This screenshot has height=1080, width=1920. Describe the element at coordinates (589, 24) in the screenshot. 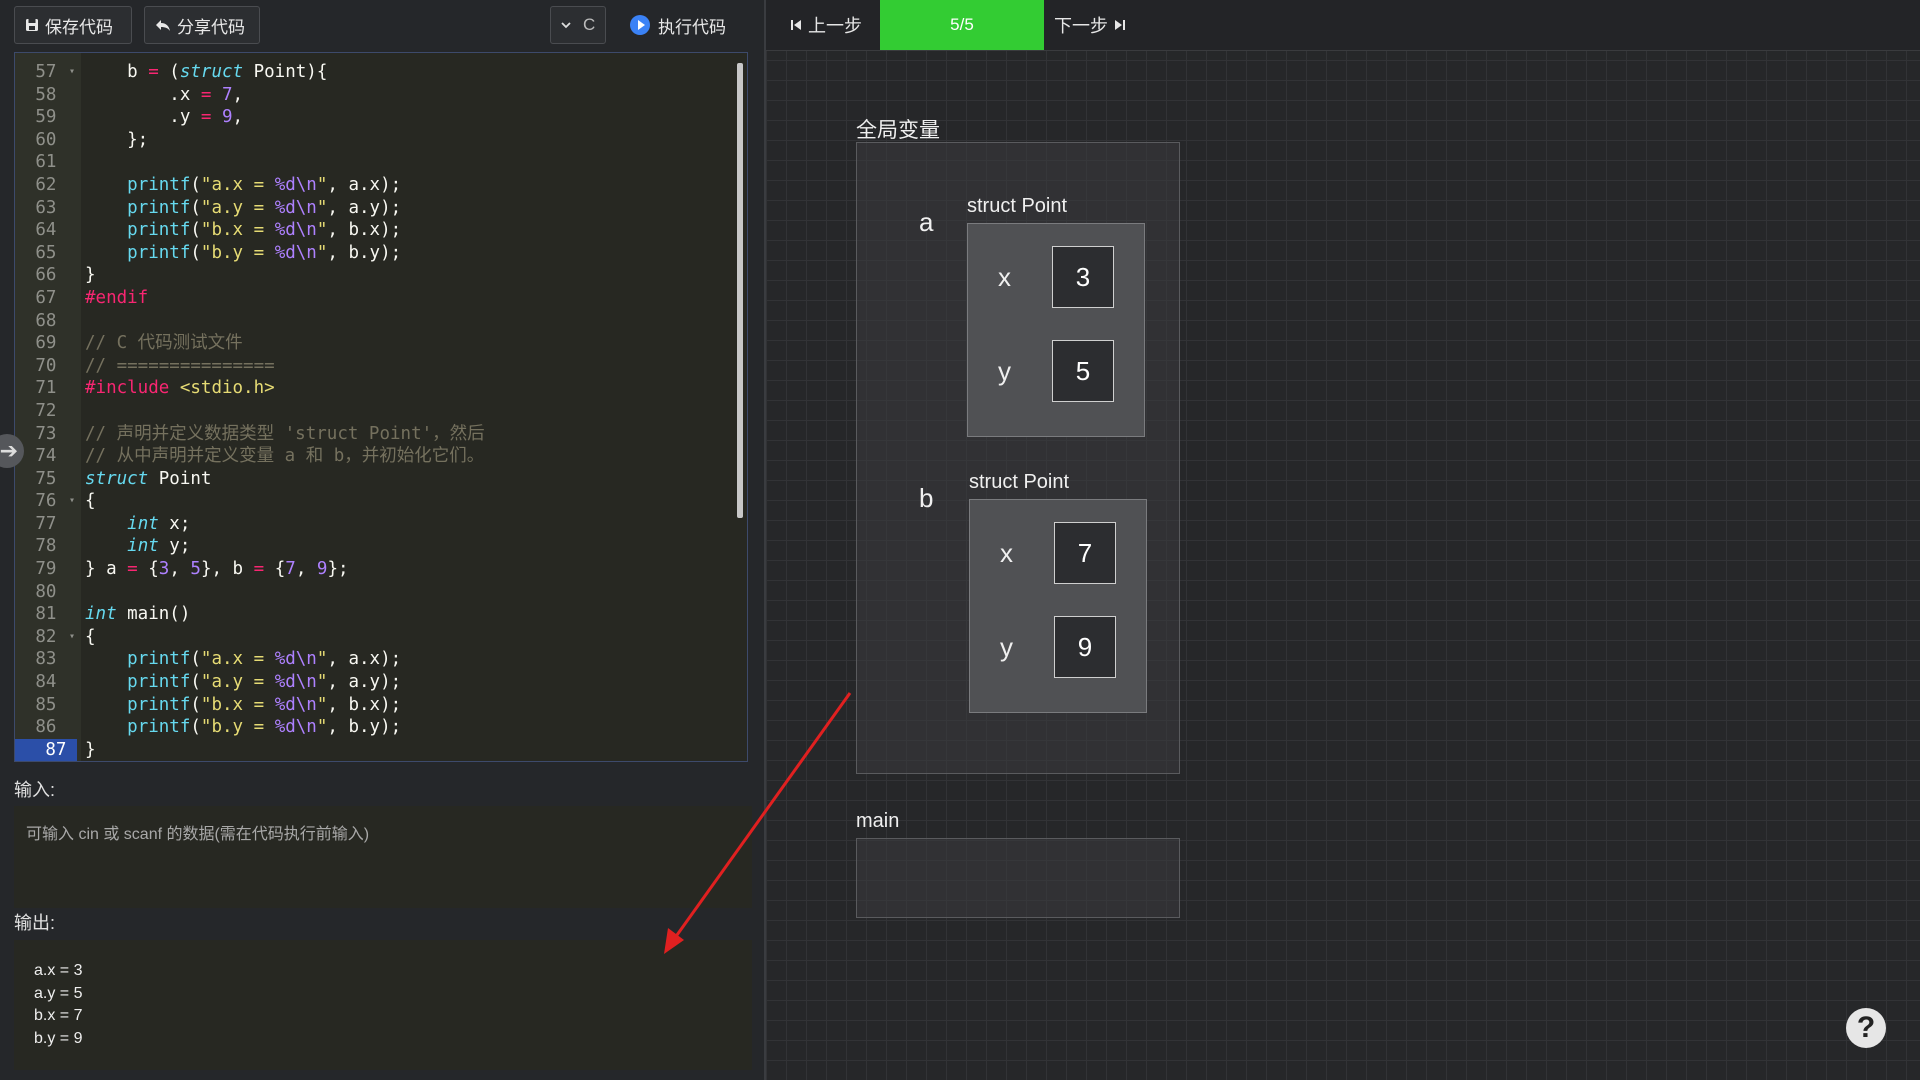

I see `language-value: C` at that location.